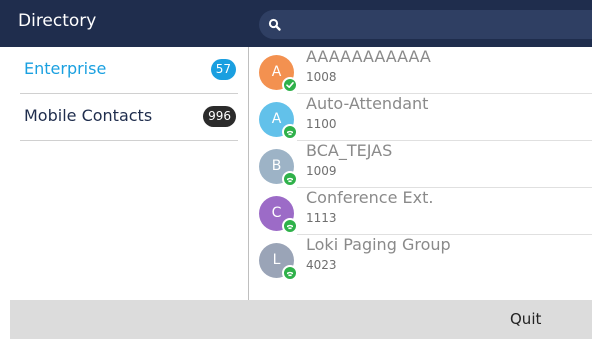  Describe the element at coordinates (301, 319) in the screenshot. I see `softkey-bar: Quit` at that location.